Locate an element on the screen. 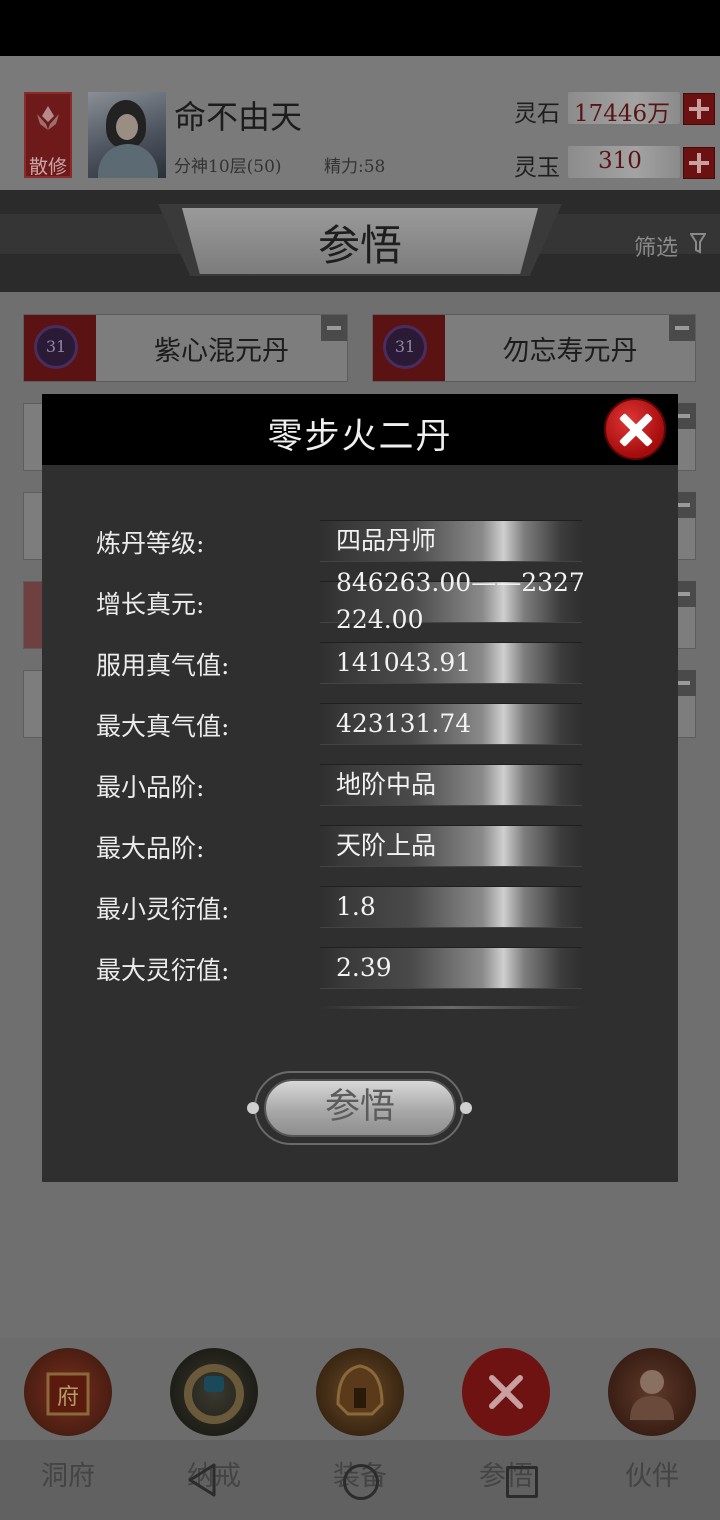 Image resolution: width=720 pixels, height=1520 pixels. helmet-icon is located at coordinates (360, 1392).